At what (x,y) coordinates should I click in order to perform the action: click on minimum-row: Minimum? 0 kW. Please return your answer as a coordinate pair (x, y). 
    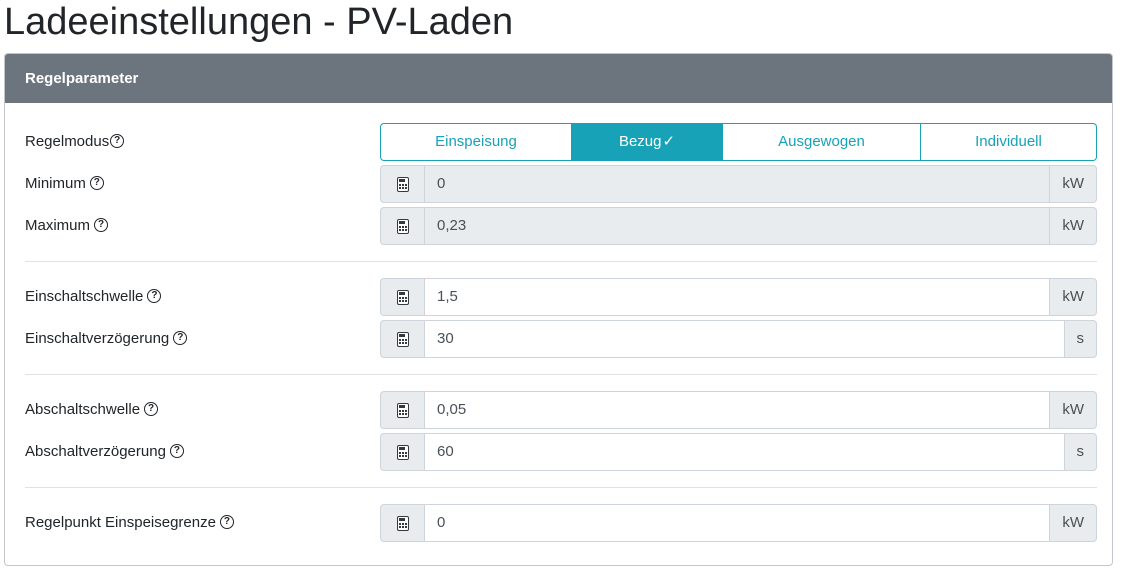
    Looking at the image, I should click on (561, 184).